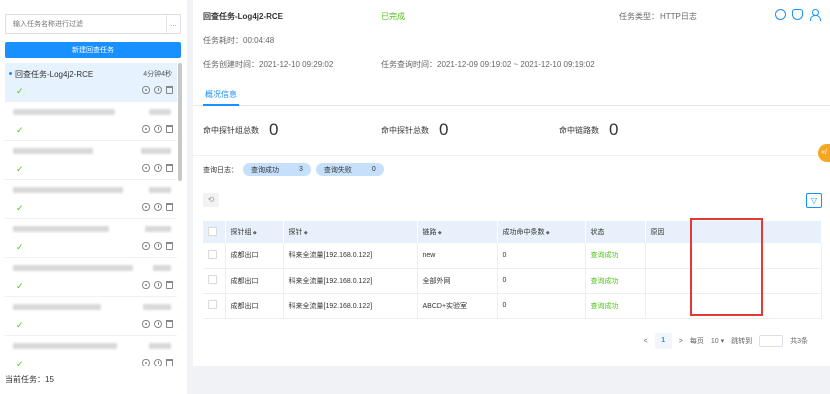  What do you see at coordinates (238, 40) in the screenshot?
I see `elapsed-time: 任务耗时：00:04:48` at bounding box center [238, 40].